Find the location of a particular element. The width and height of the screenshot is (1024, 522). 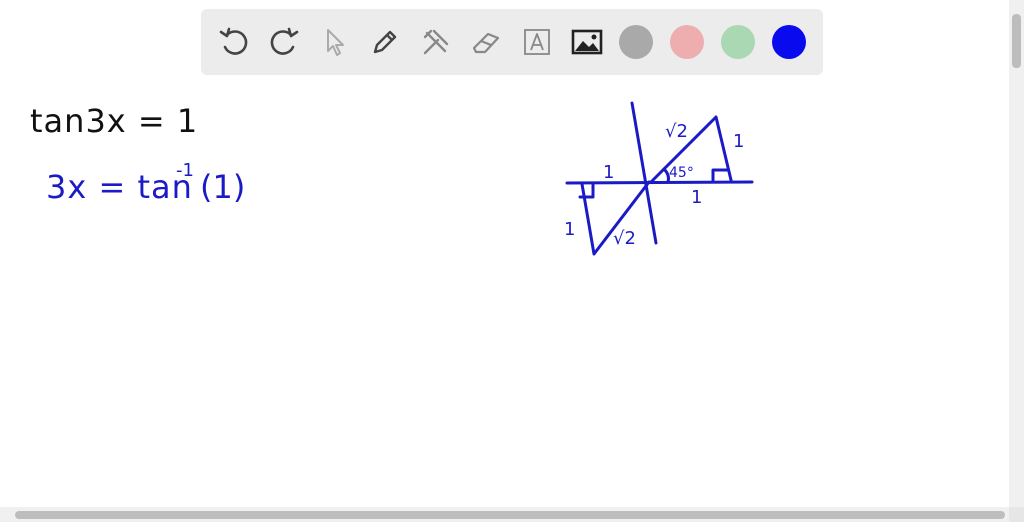

triangle-diagram is located at coordinates (659, 178).